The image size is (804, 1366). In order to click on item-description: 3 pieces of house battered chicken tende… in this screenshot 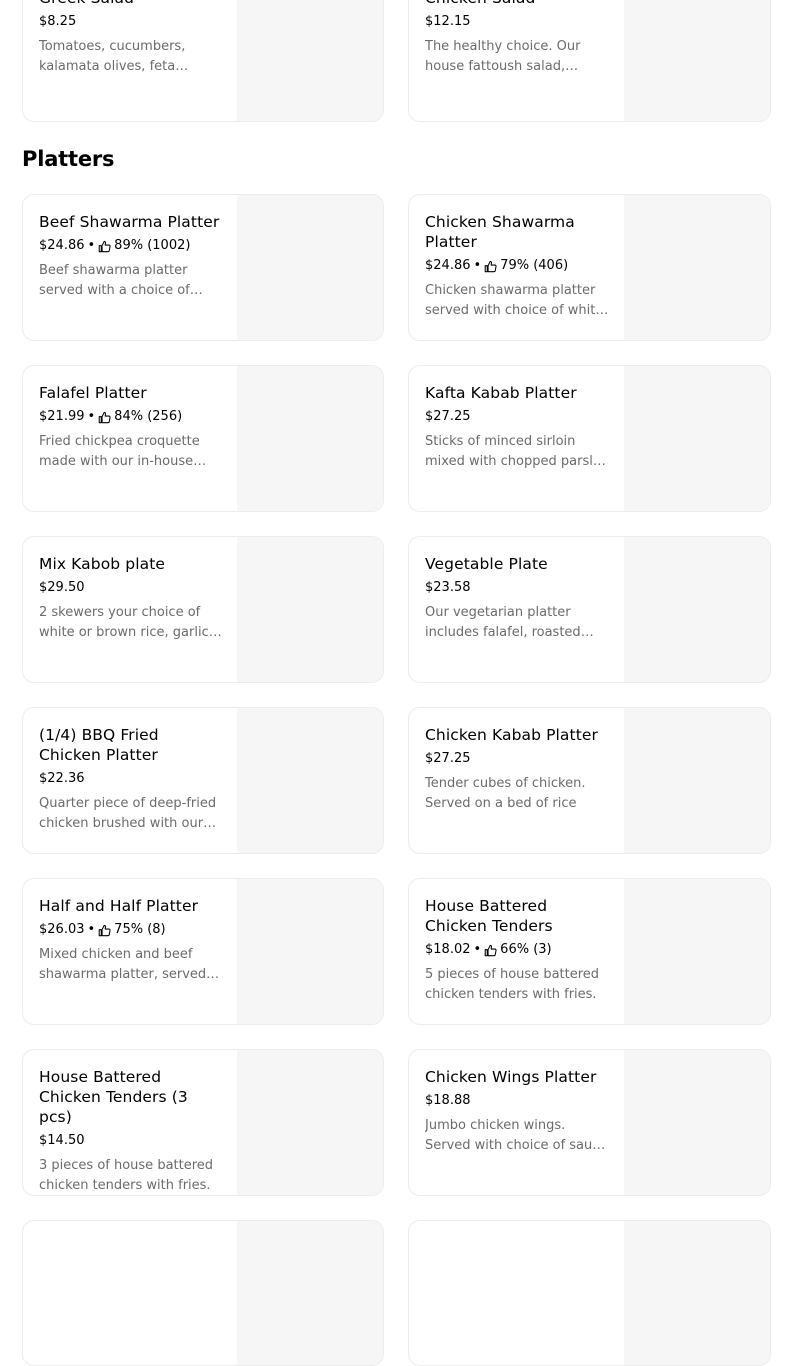, I will do `click(126, 1175)`.